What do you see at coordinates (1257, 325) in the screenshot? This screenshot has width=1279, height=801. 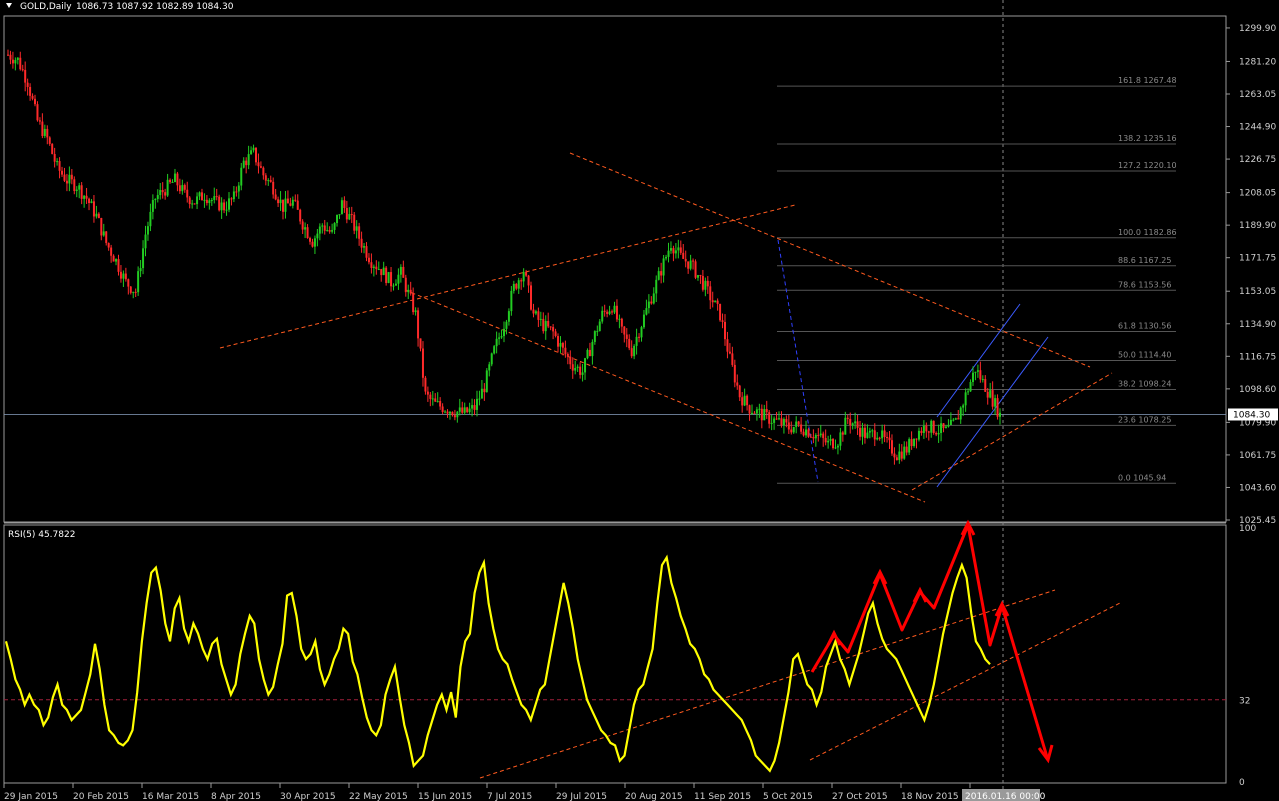 I see `price-tick-label: 1134.90` at bounding box center [1257, 325].